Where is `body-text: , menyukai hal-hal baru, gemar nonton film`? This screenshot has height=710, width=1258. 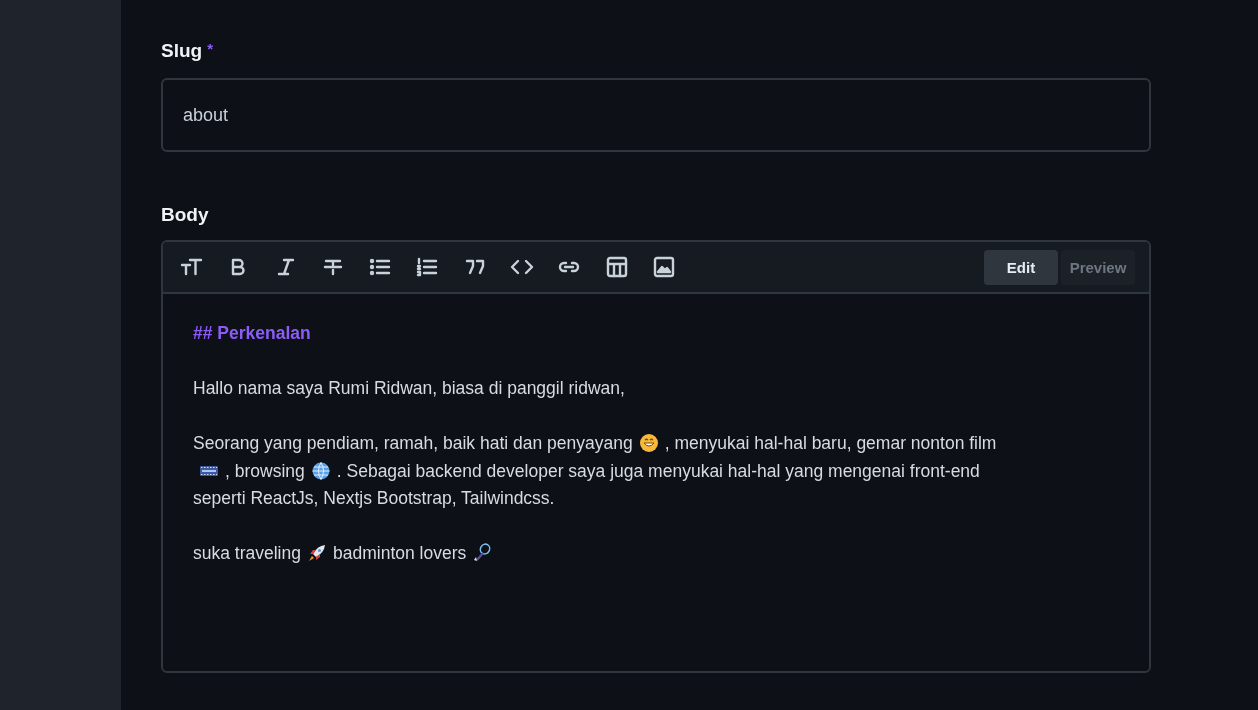 body-text: , menyukai hal-hal baru, gemar nonton film is located at coordinates (830, 443).